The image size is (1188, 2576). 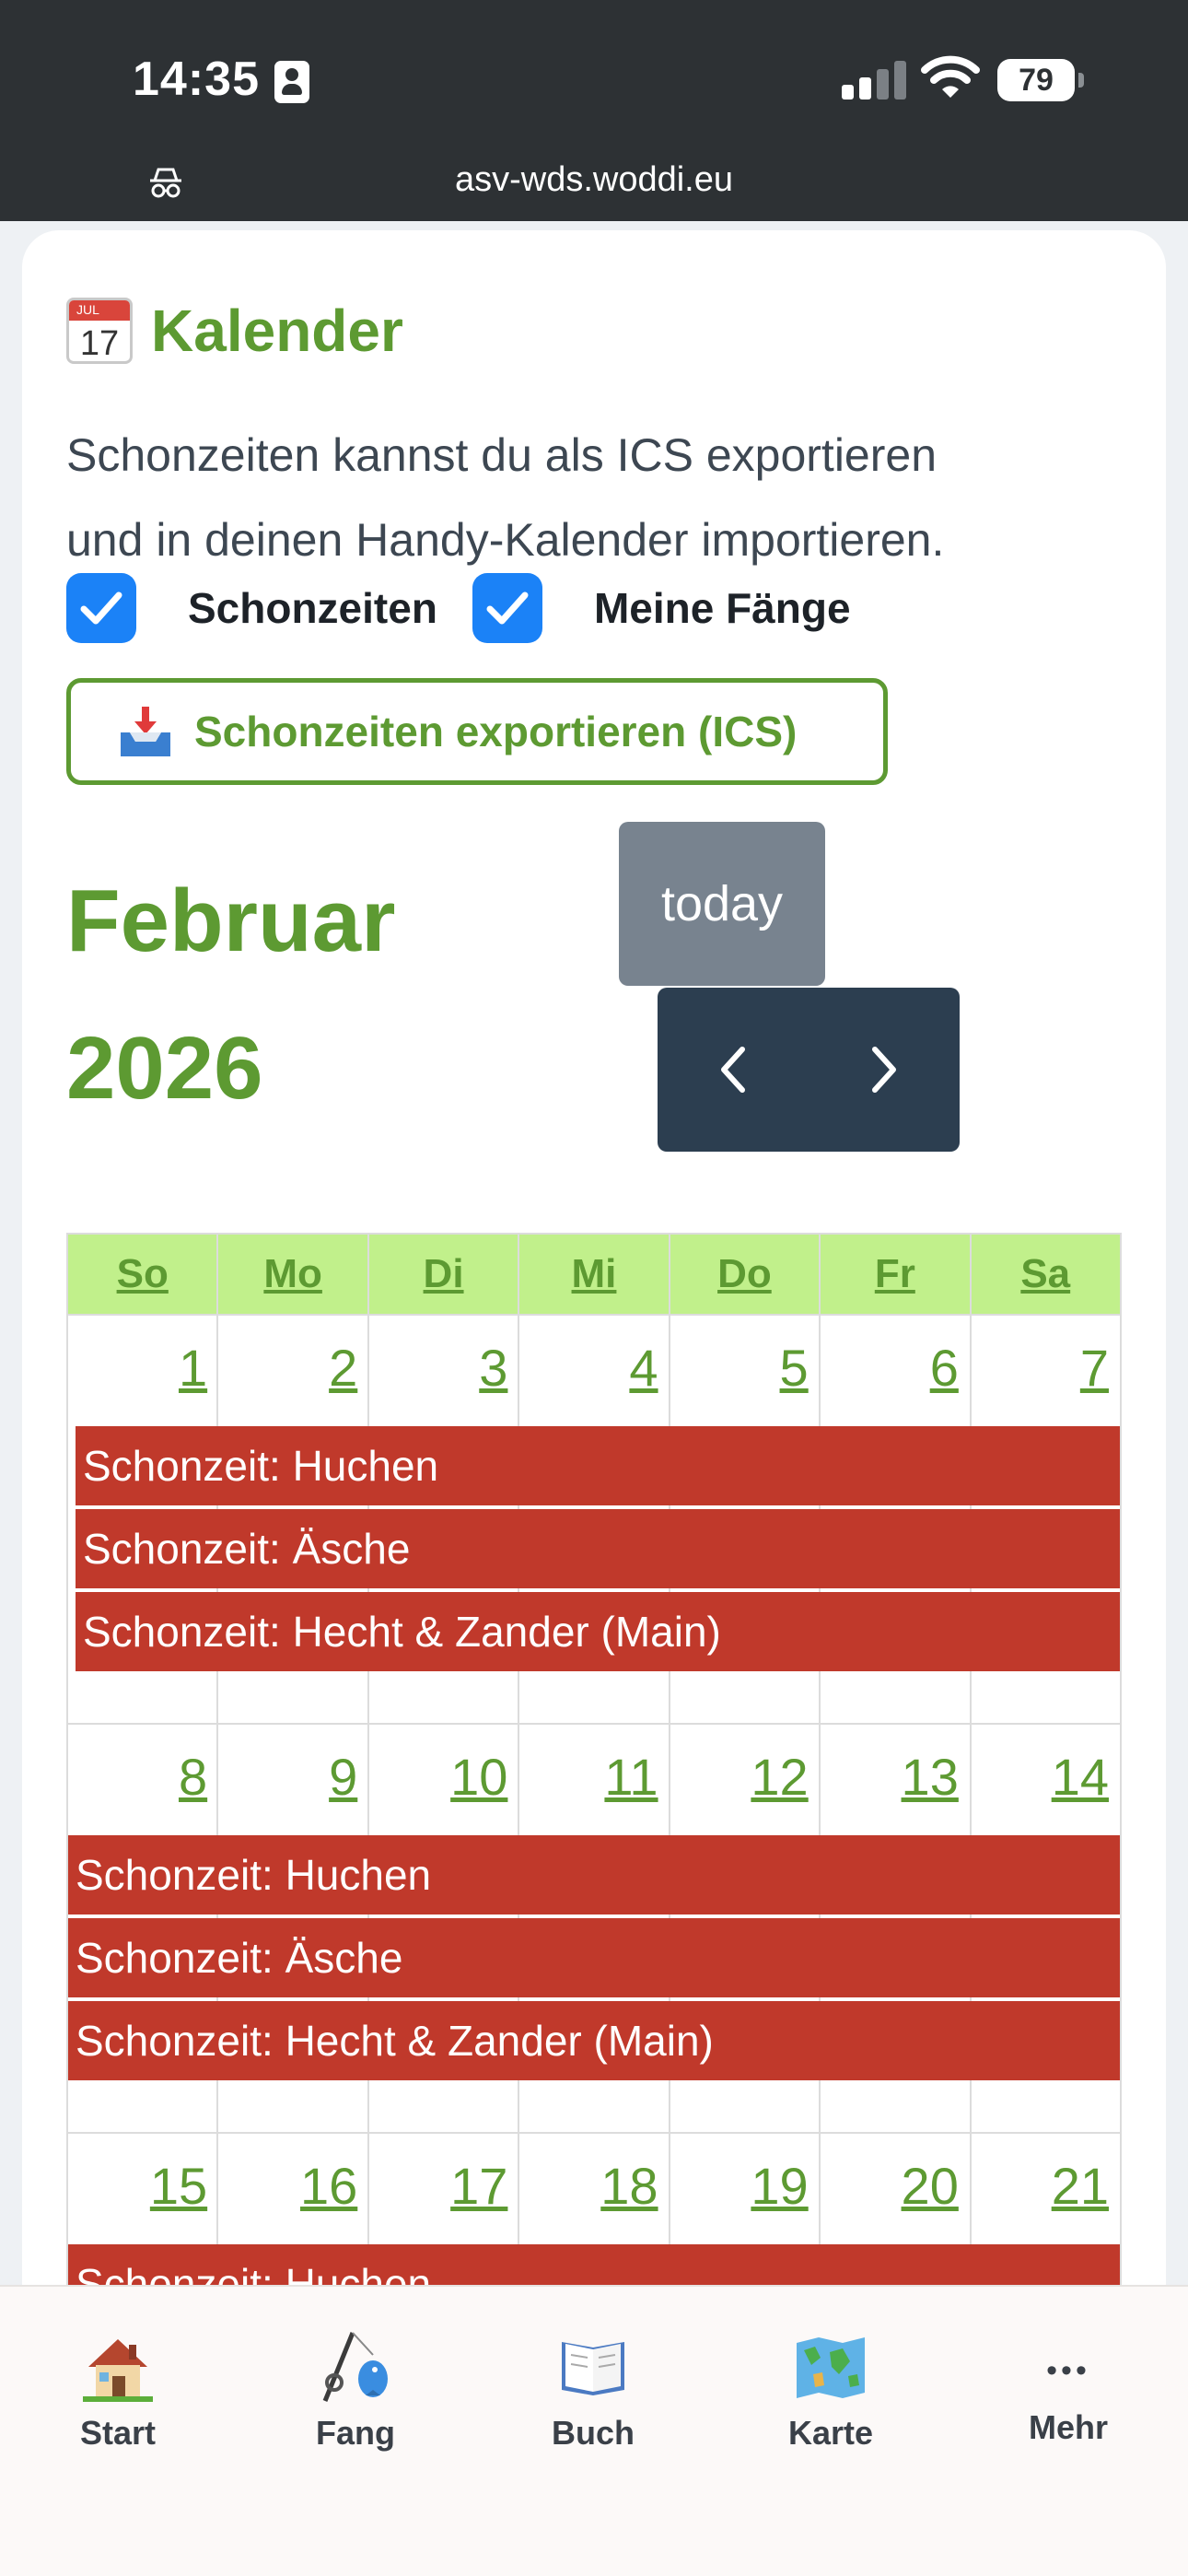 I want to click on today-button: today, so click(x=722, y=904).